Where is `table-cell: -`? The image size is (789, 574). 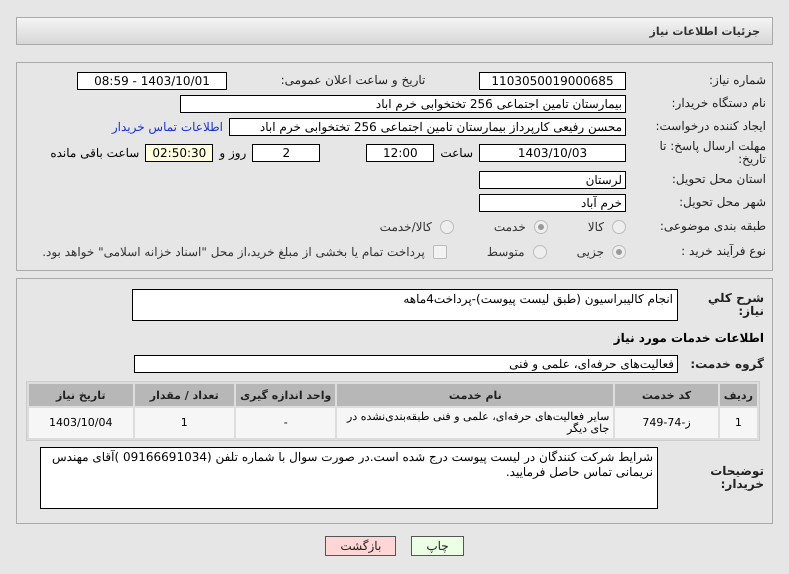
table-cell: - is located at coordinates (286, 423).